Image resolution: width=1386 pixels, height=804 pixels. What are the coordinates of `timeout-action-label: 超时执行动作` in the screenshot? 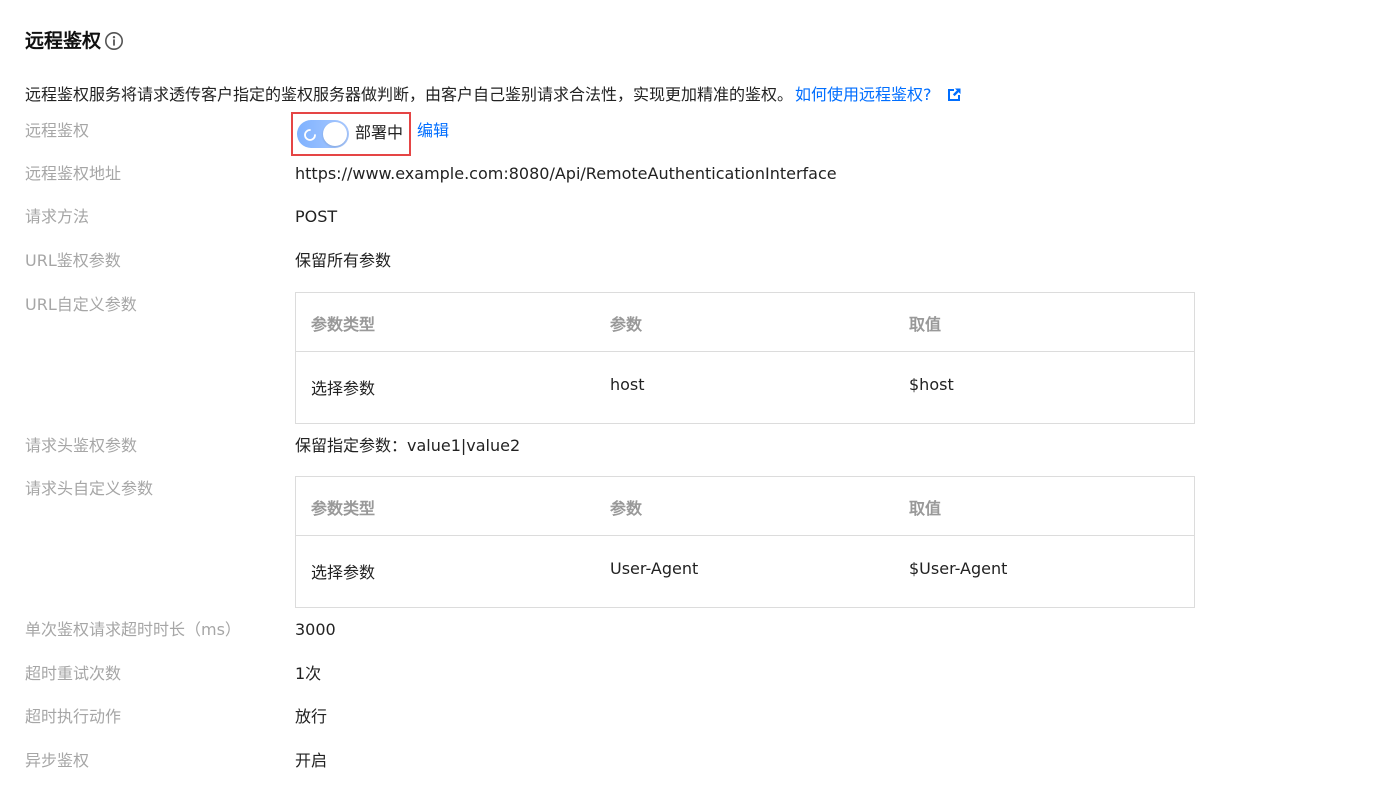 It's located at (73, 716).